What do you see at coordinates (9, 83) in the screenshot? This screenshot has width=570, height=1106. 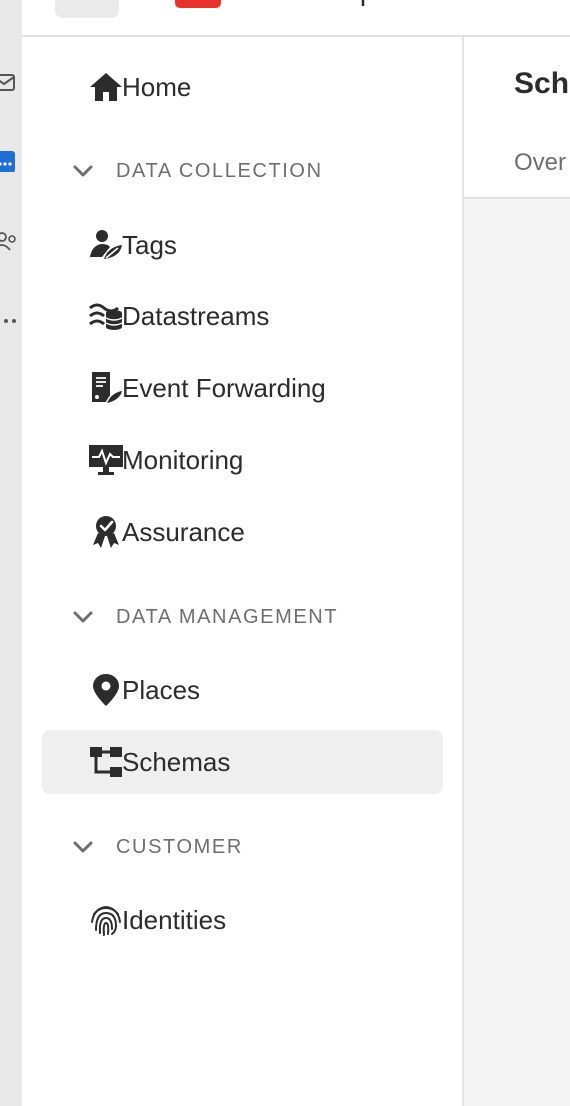 I see `mail-icon` at bounding box center [9, 83].